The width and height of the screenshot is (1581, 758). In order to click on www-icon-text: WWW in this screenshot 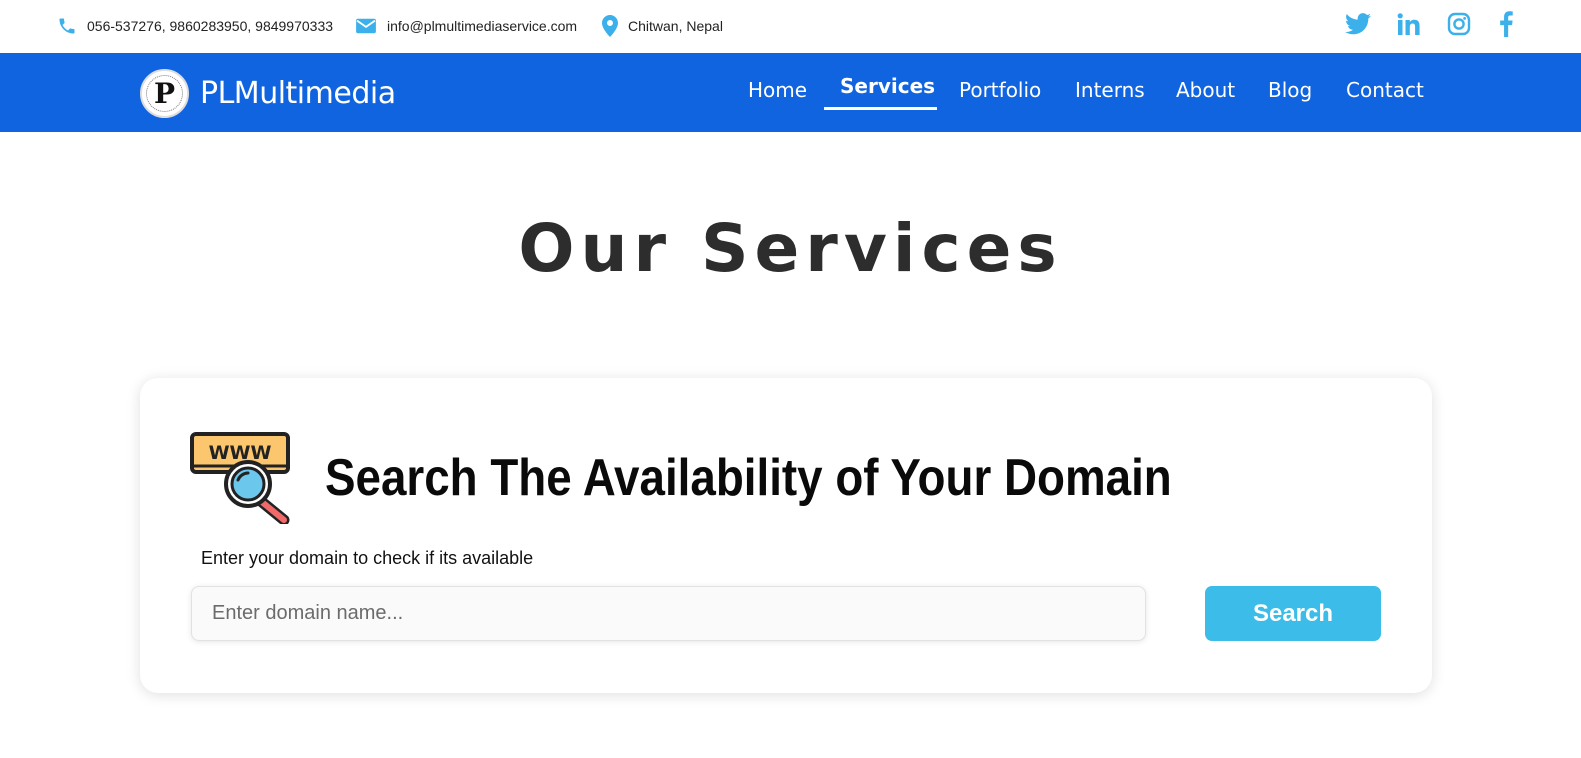, I will do `click(240, 453)`.